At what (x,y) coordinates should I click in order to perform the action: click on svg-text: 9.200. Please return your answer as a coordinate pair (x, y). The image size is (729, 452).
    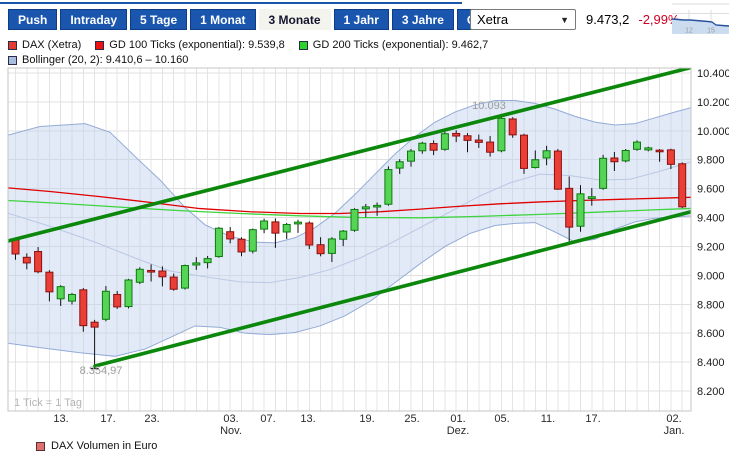
    Looking at the image, I should click on (711, 247).